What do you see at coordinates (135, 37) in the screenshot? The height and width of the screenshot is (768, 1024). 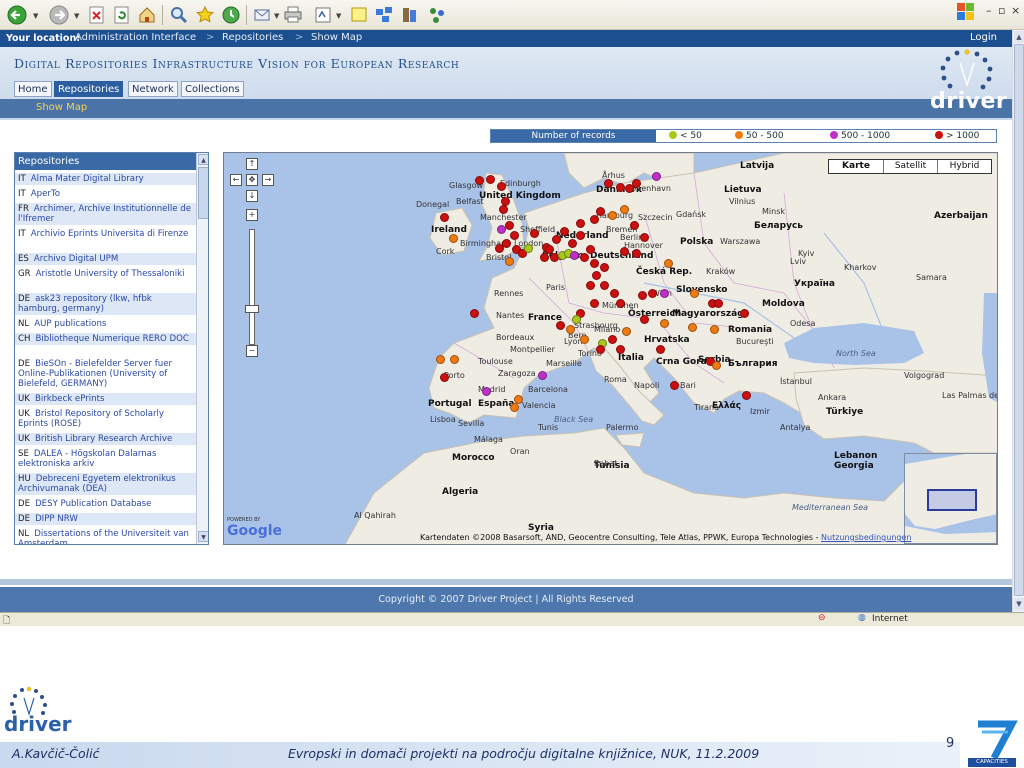 I see `crumb-admin-interface: Administration Interface` at bounding box center [135, 37].